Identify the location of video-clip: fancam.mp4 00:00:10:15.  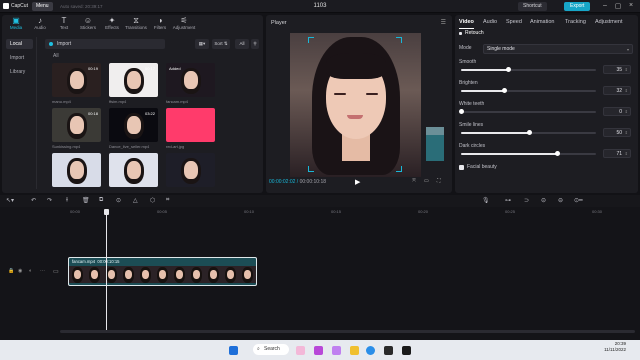
(162, 271).